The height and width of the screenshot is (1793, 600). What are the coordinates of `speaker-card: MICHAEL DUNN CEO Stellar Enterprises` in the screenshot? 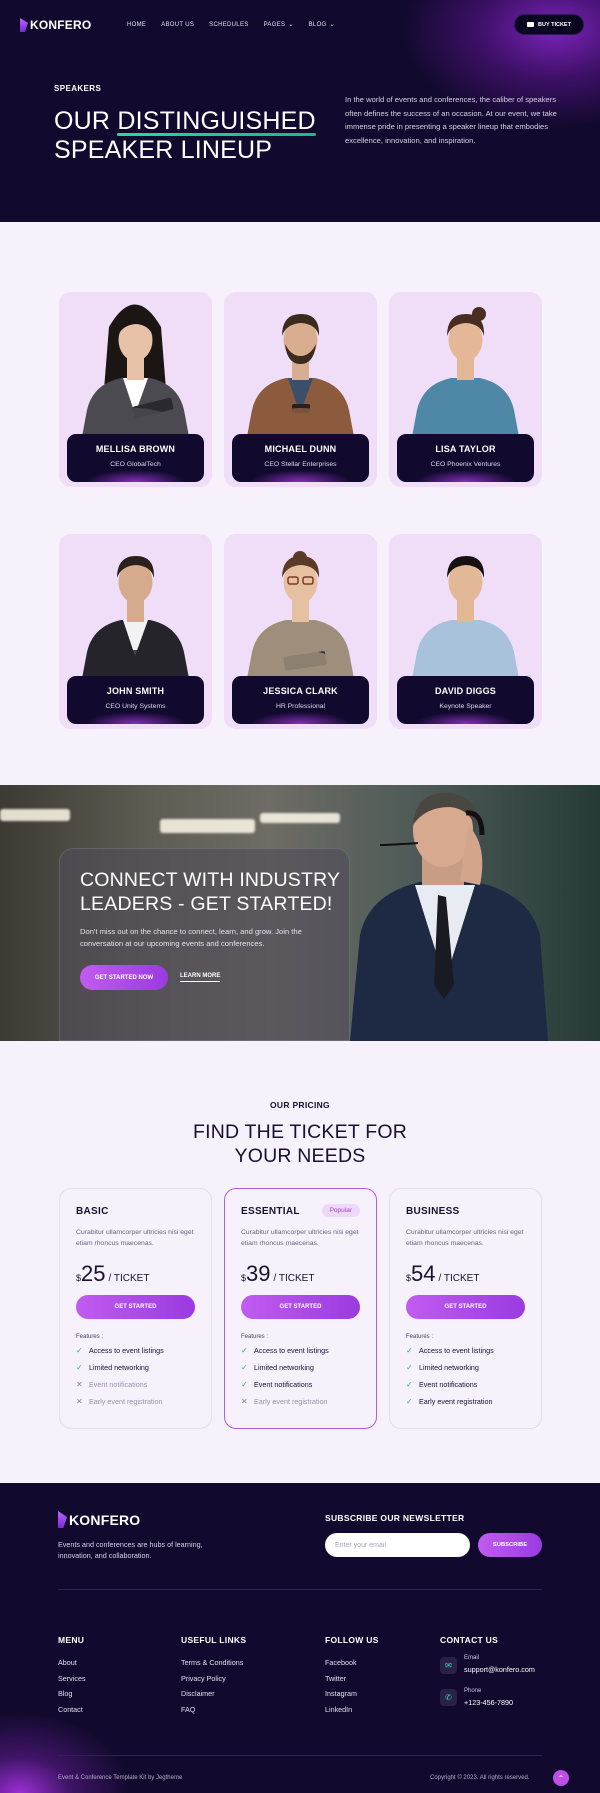 It's located at (300, 389).